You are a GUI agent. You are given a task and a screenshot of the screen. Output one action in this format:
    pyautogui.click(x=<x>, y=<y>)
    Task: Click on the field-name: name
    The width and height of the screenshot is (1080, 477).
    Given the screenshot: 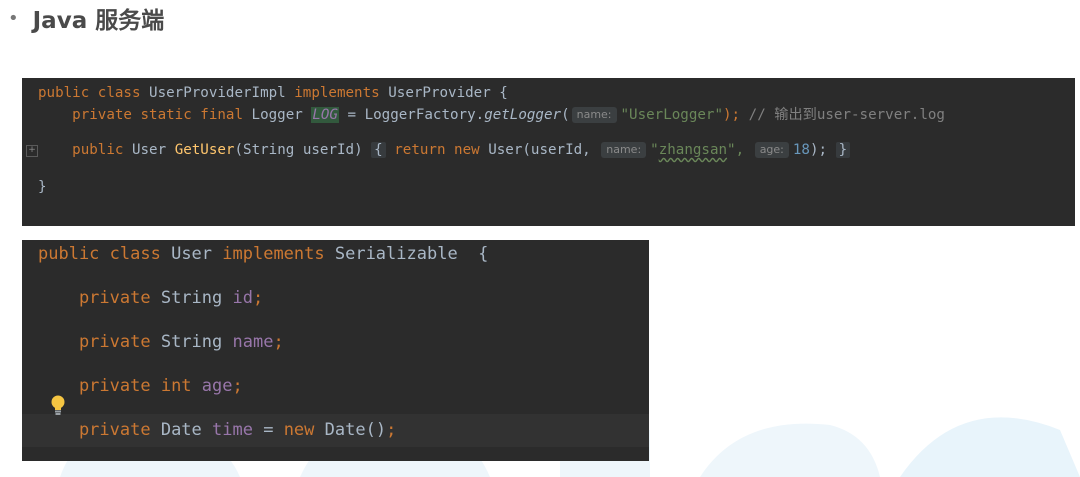 What is the action you would take?
    pyautogui.click(x=253, y=342)
    